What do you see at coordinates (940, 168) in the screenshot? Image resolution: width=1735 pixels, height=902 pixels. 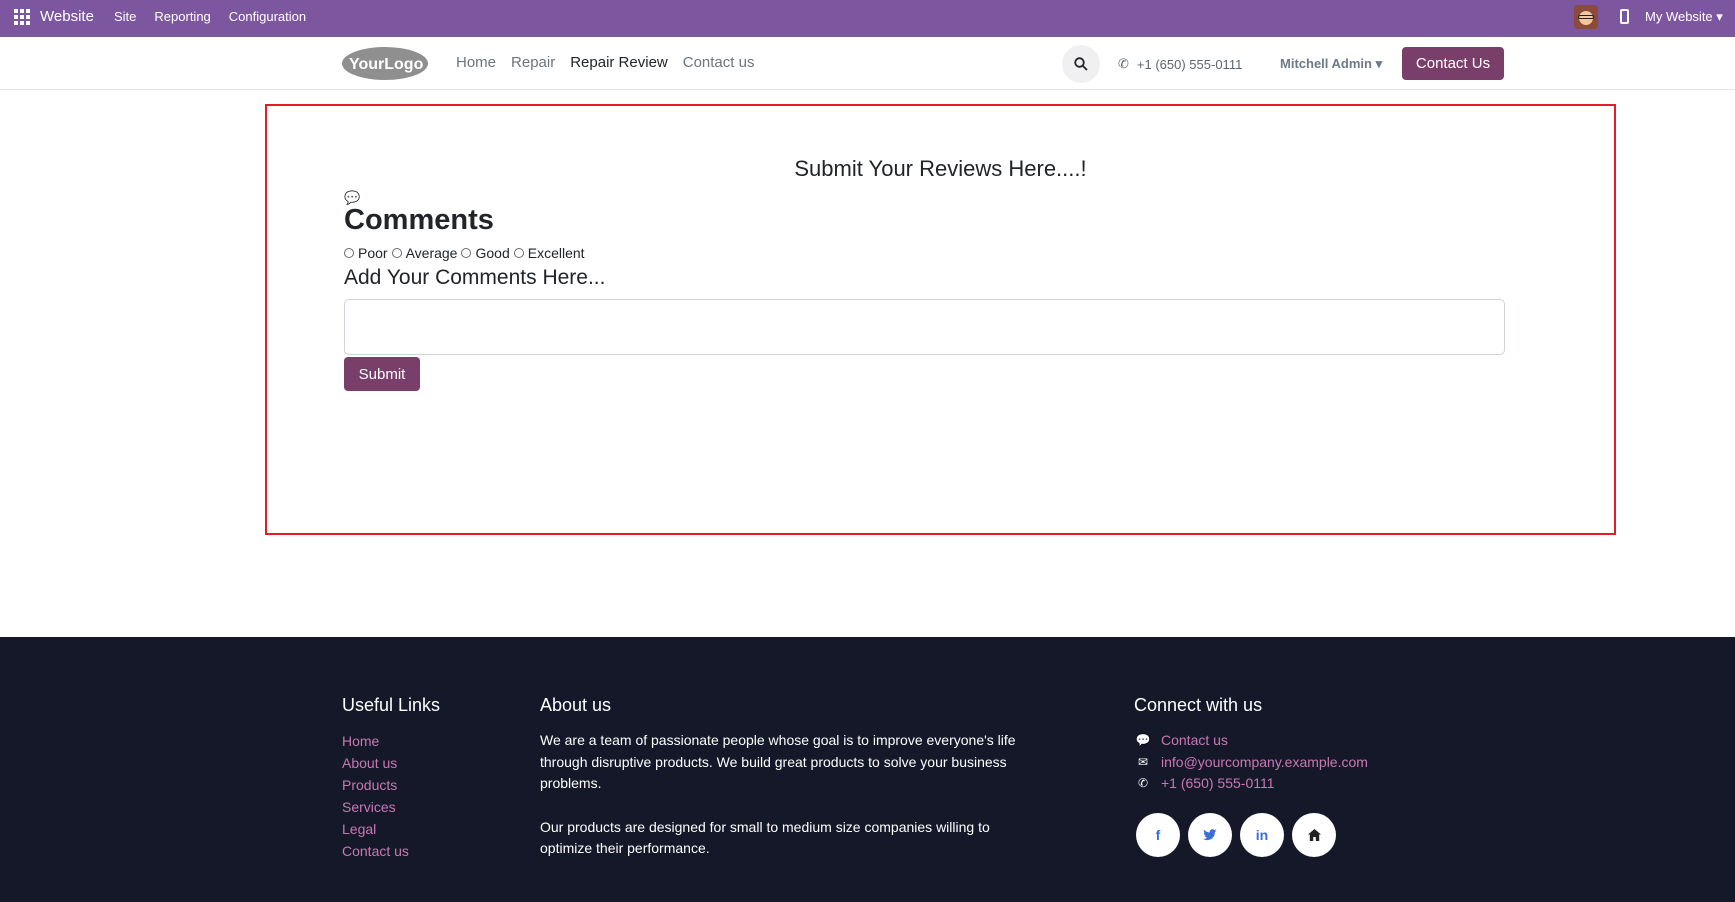 I see `review-title: Submit Your Reviews Here....!` at bounding box center [940, 168].